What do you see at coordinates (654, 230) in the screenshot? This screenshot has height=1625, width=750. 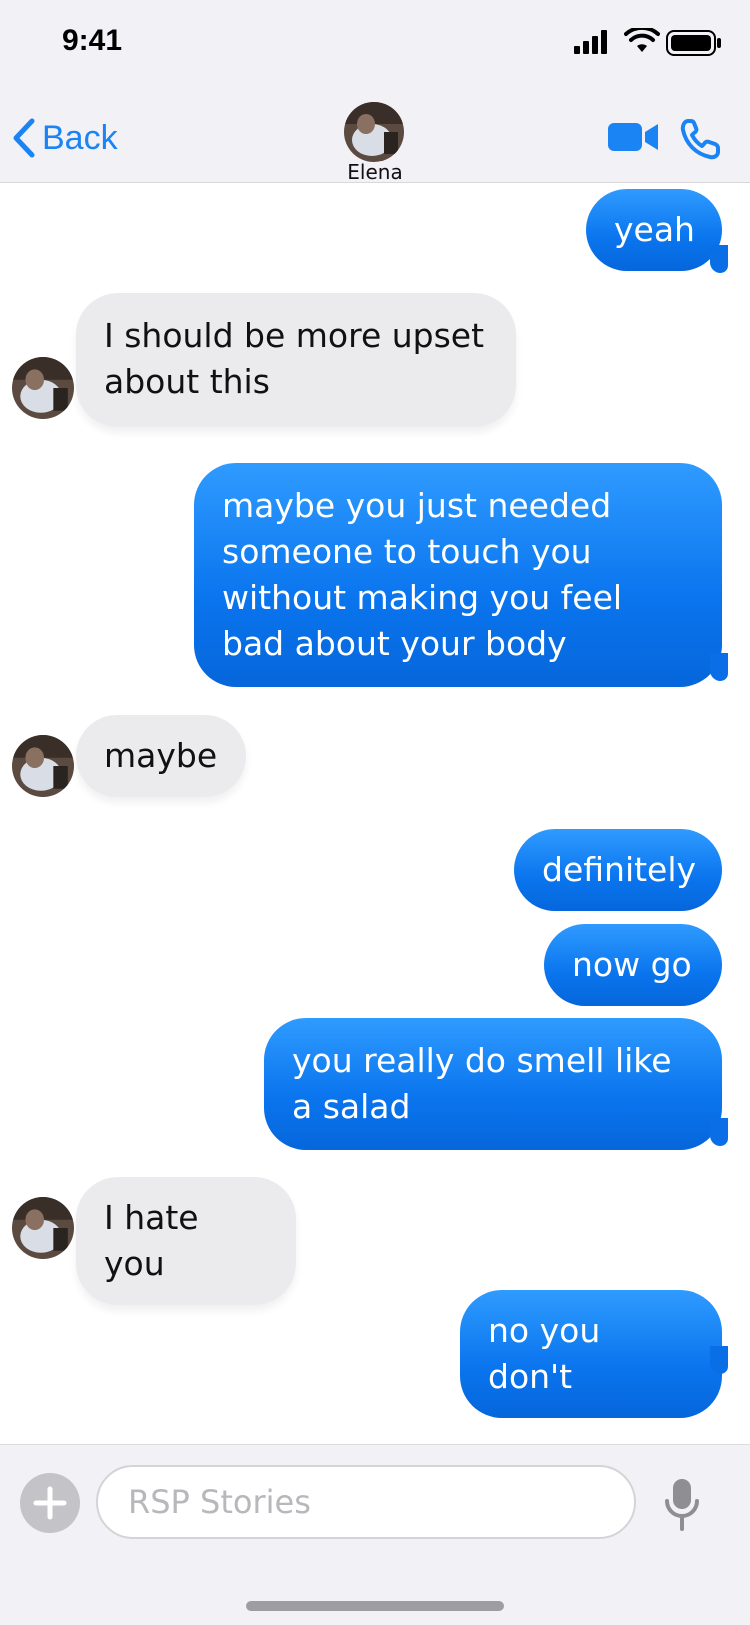 I see `outgoing-message-bubble: yeah` at bounding box center [654, 230].